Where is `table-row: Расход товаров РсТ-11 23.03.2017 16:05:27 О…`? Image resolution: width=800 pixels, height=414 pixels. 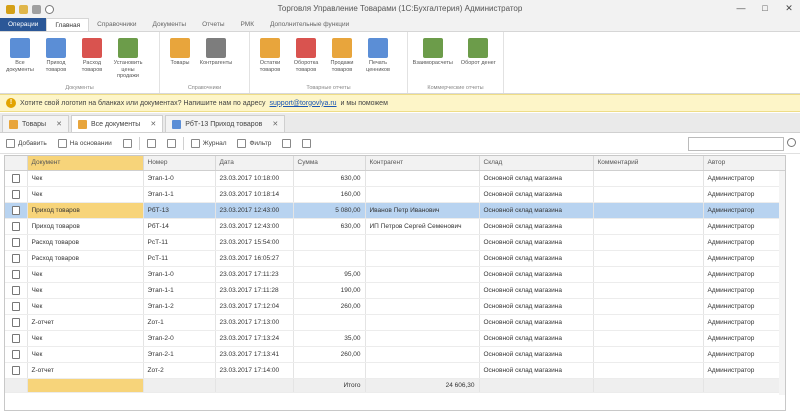
table-row: Расход товаров РсТ-11 23.03.2017 16:05:27 О… is located at coordinates (395, 258).